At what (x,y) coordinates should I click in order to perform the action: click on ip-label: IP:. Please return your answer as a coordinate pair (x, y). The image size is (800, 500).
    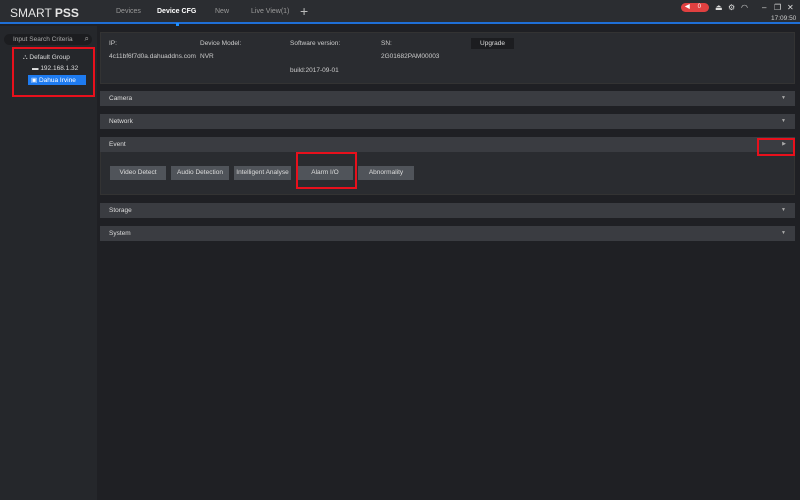
    Looking at the image, I should click on (113, 43).